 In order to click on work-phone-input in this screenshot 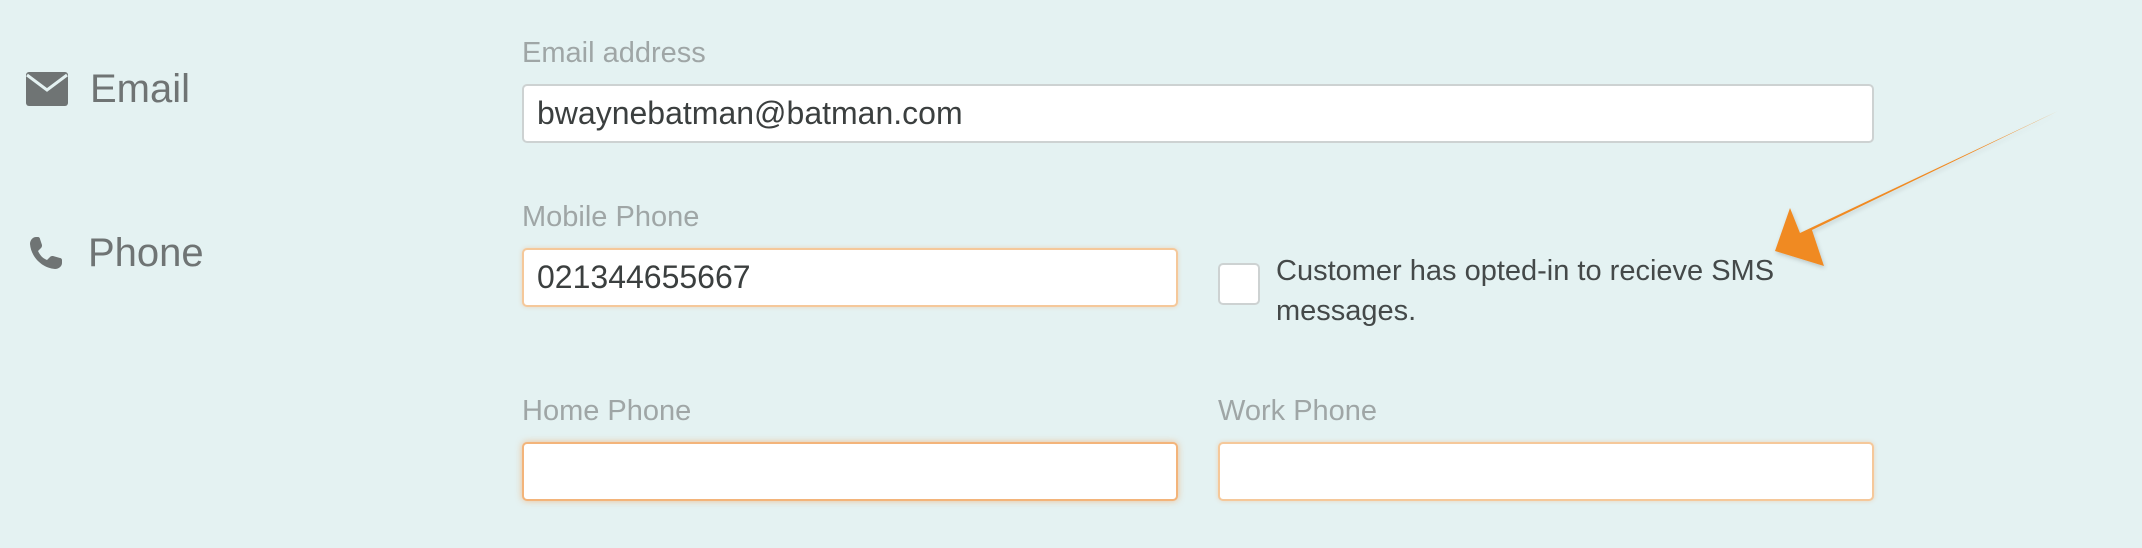, I will do `click(1546, 471)`.